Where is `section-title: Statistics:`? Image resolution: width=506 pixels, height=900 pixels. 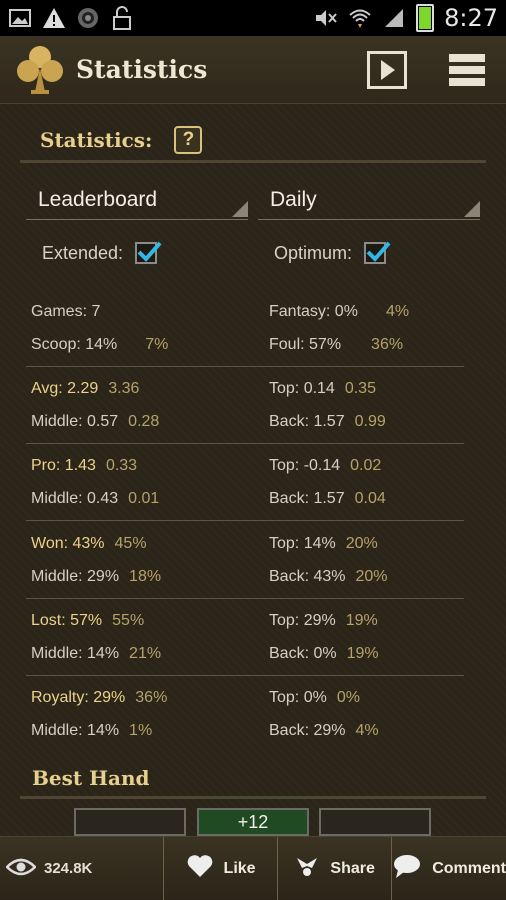
section-title: Statistics: is located at coordinates (96, 140).